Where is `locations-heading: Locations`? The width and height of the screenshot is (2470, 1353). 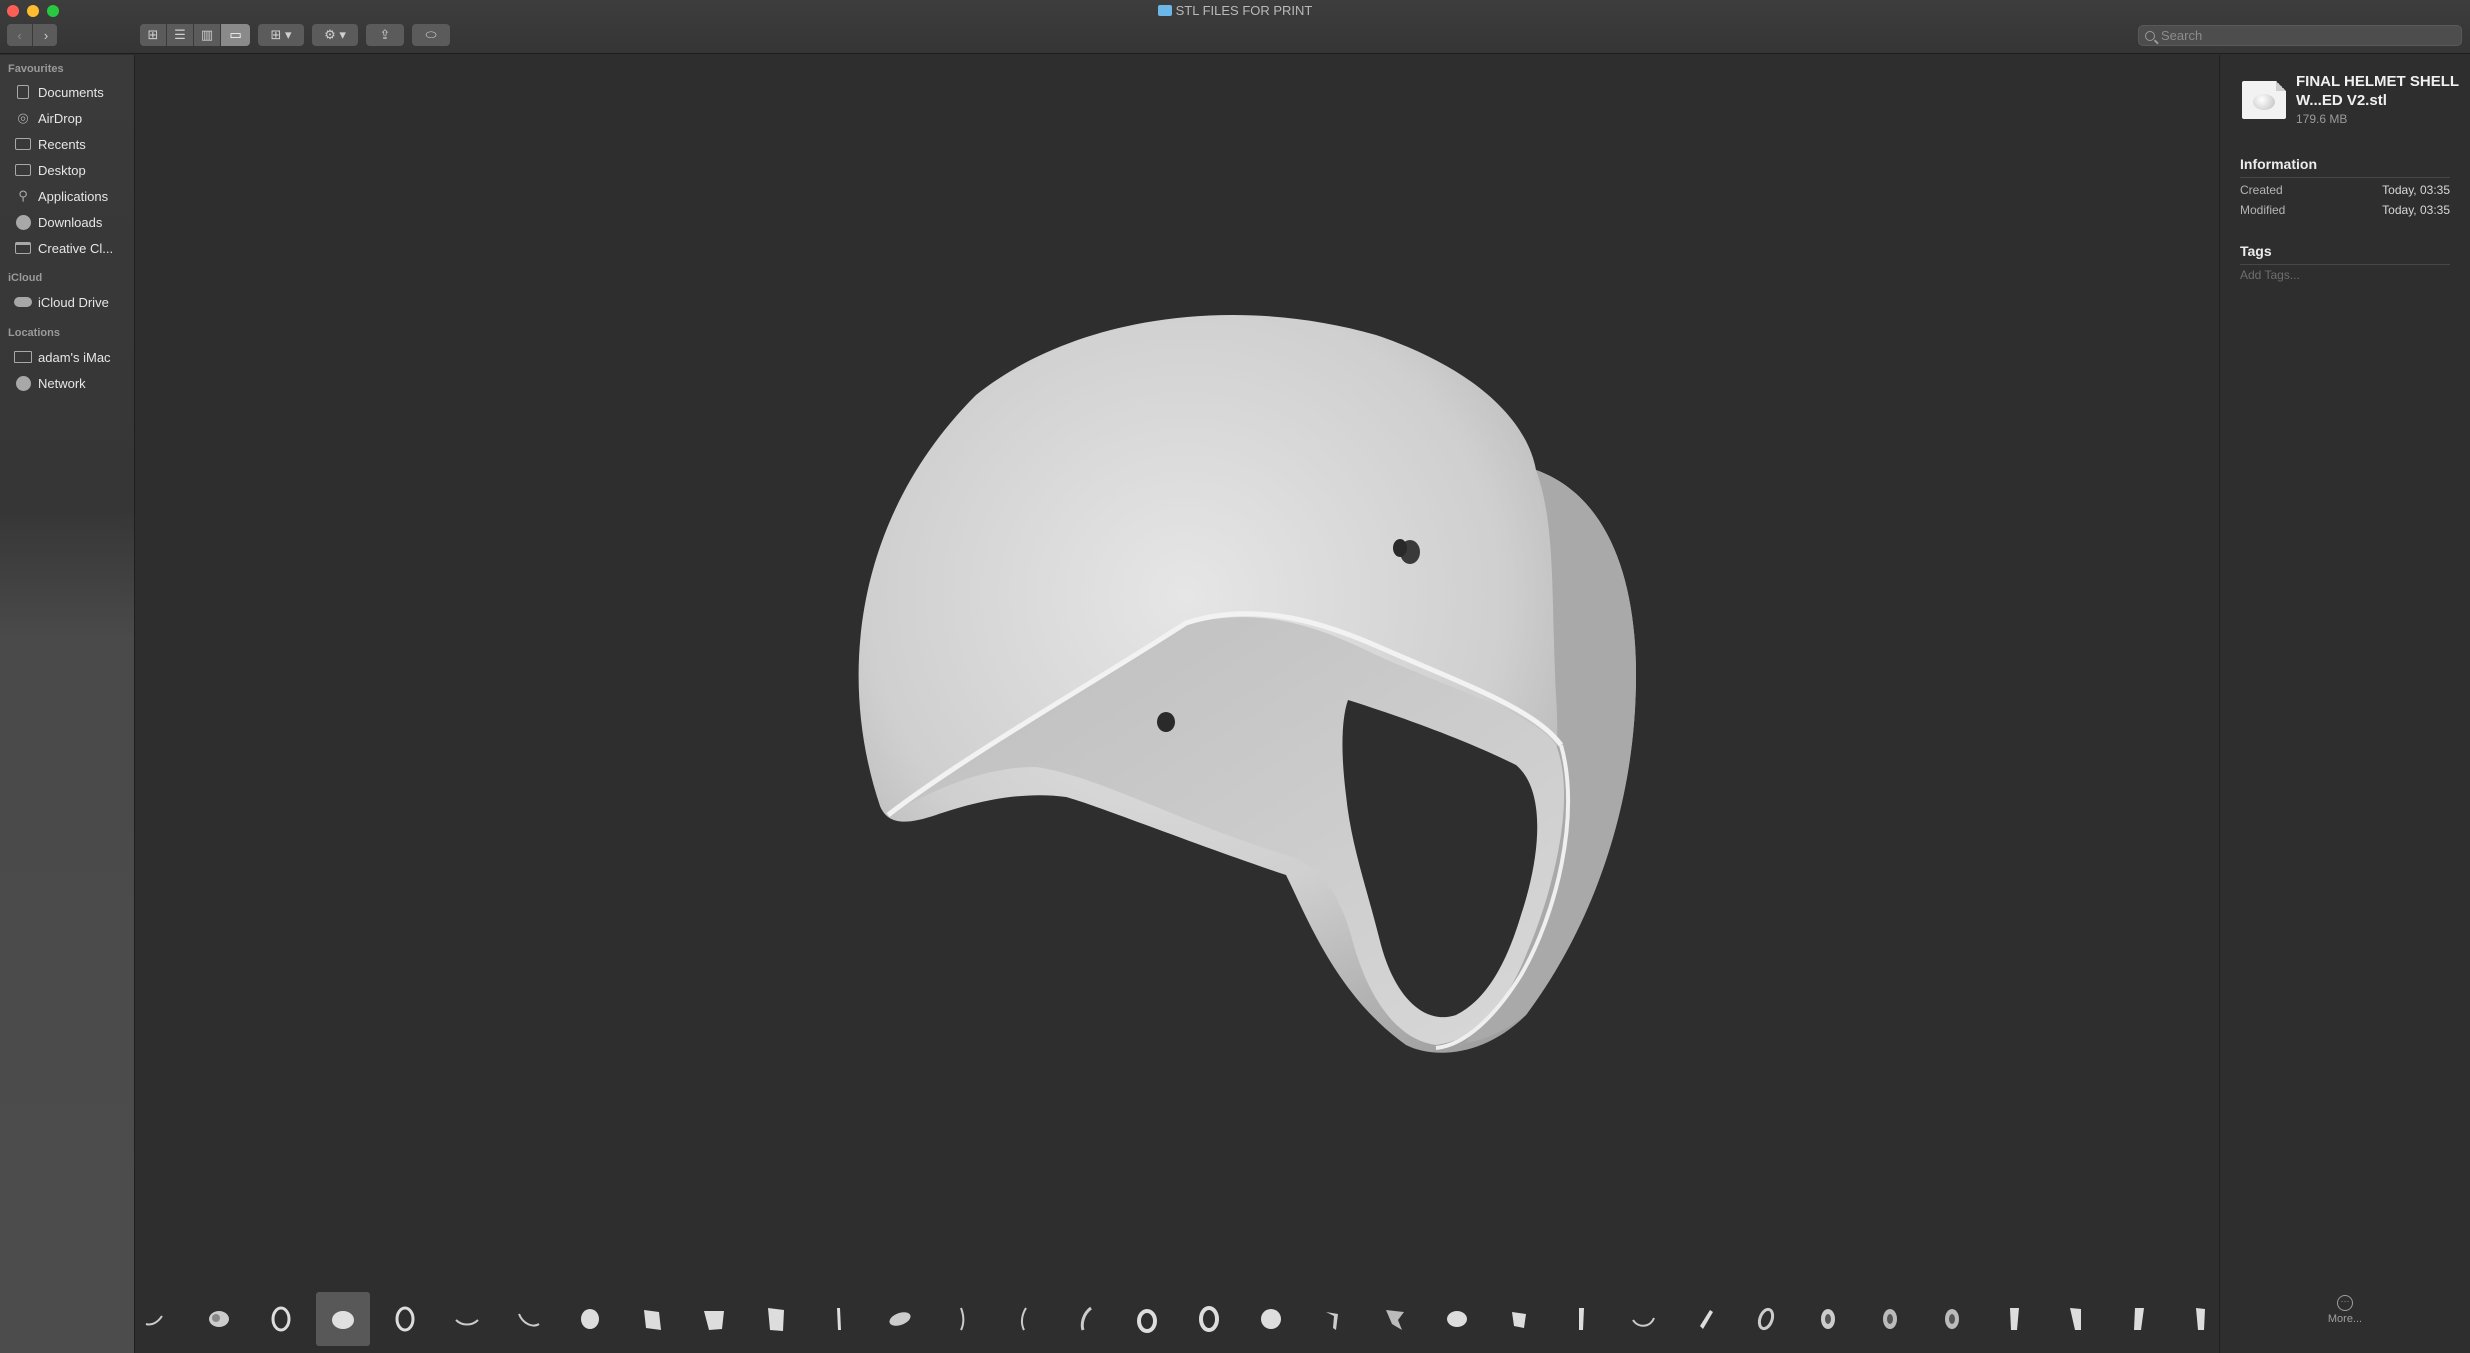 locations-heading: Locations is located at coordinates (34, 333).